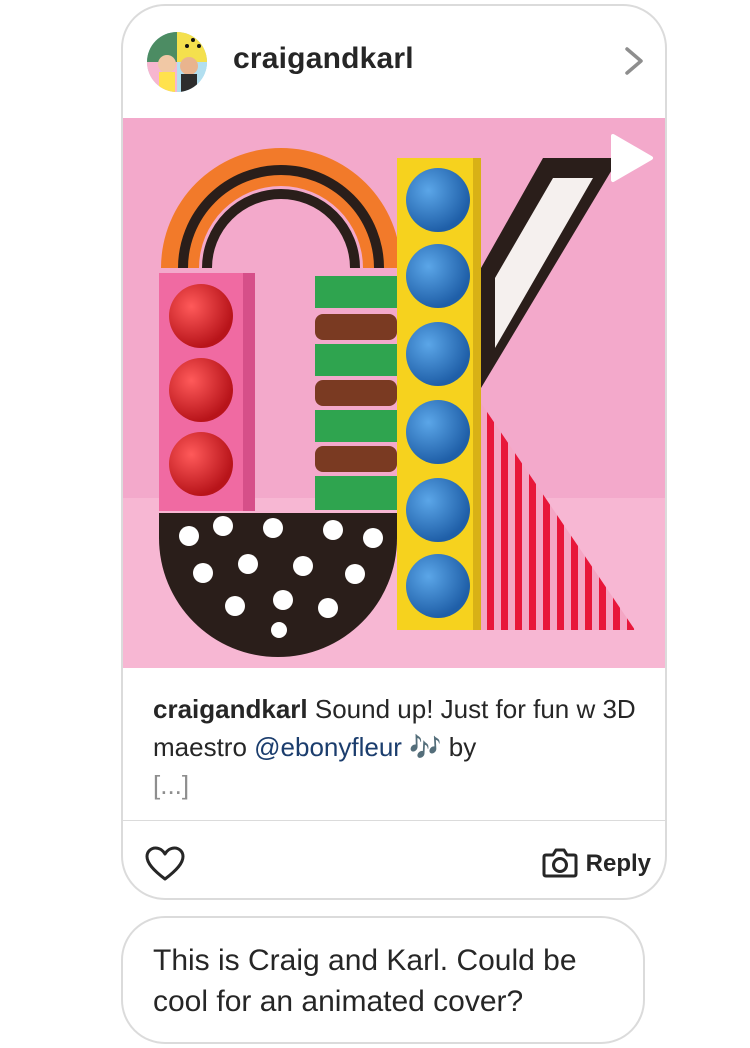 The width and height of the screenshot is (750, 1048). I want to click on chevron-right-icon, so click(634, 61).